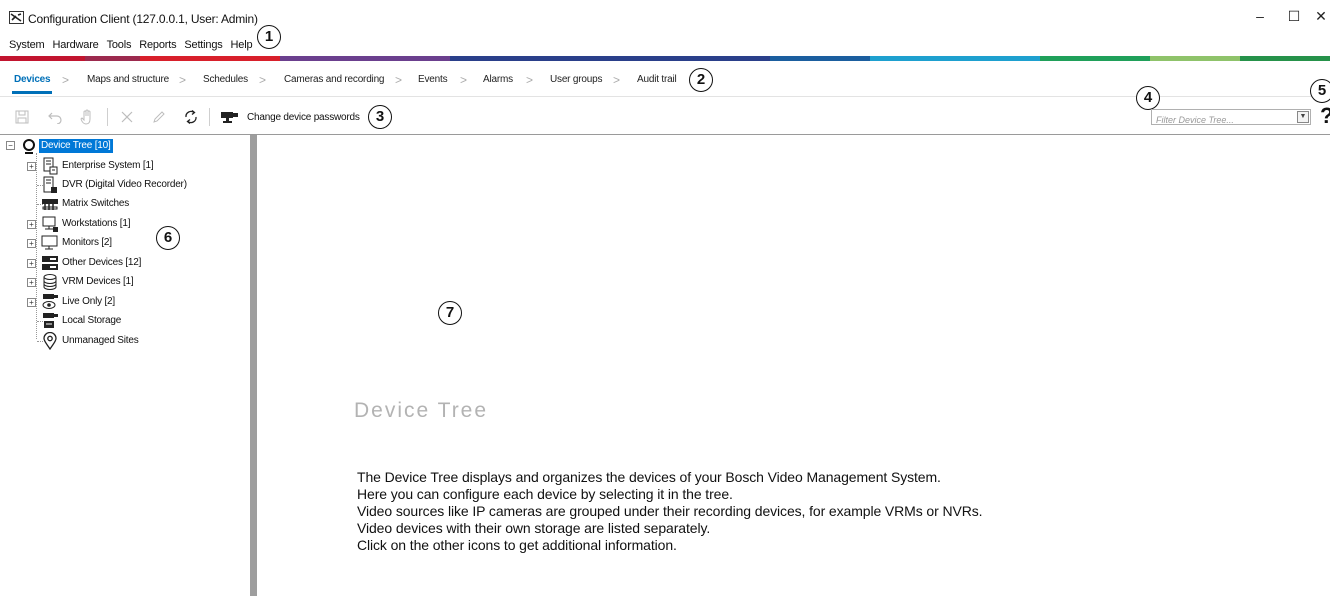 The width and height of the screenshot is (1330, 596). I want to click on divider, so click(665, 96).